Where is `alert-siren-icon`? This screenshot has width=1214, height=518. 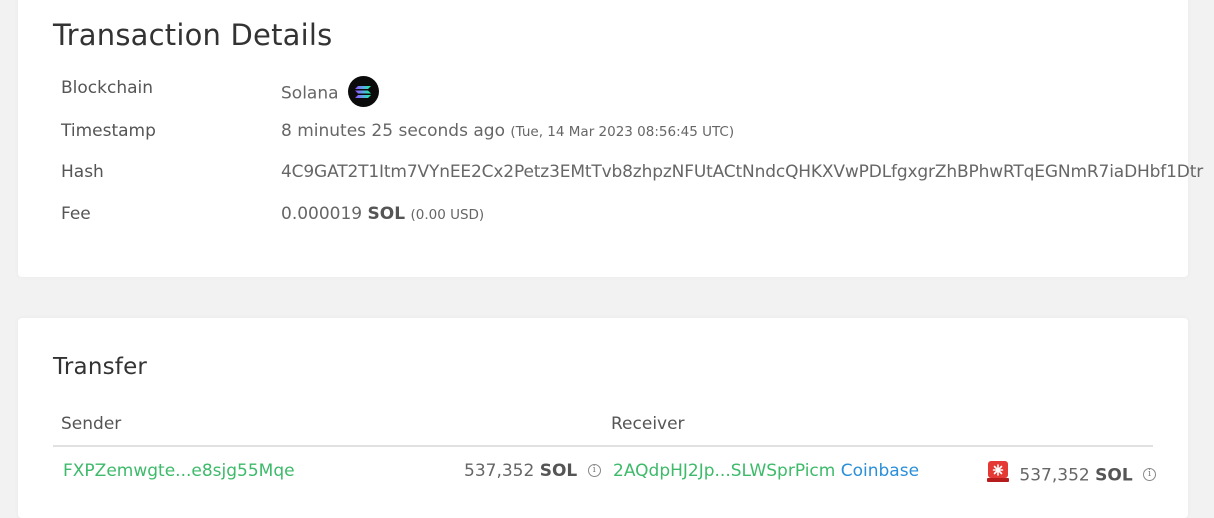 alert-siren-icon is located at coordinates (998, 473).